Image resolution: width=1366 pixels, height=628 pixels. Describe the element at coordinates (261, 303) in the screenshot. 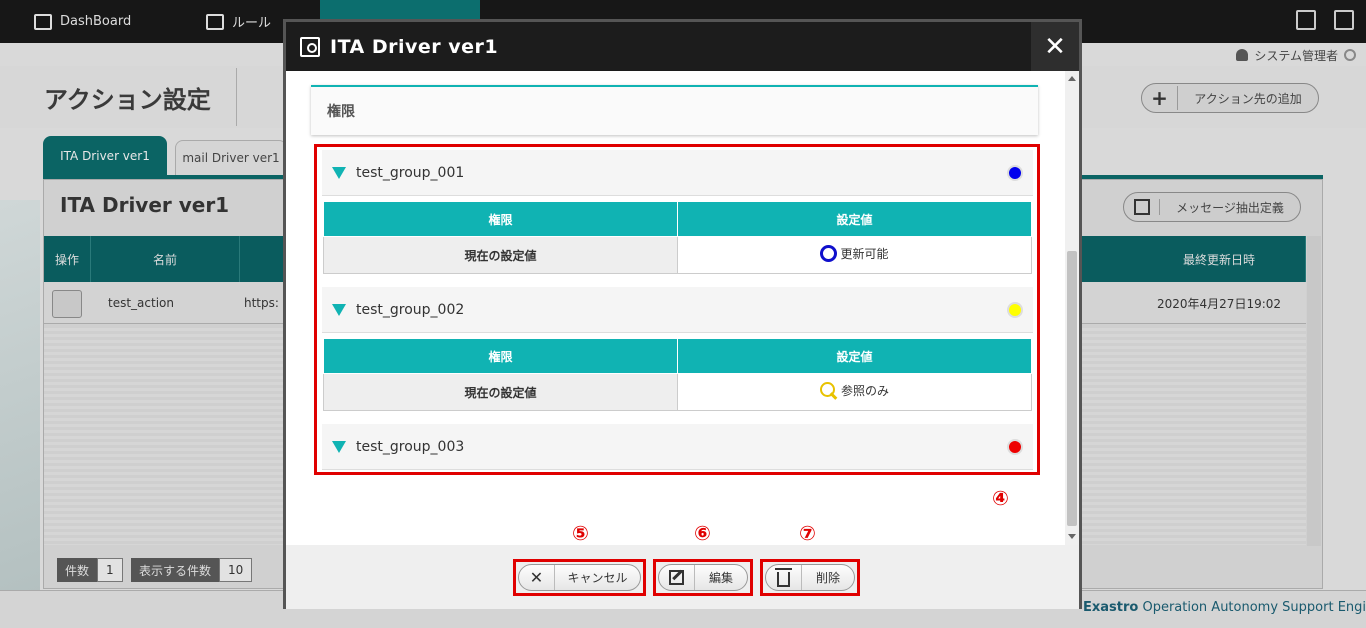

I see `row-url: https:` at that location.